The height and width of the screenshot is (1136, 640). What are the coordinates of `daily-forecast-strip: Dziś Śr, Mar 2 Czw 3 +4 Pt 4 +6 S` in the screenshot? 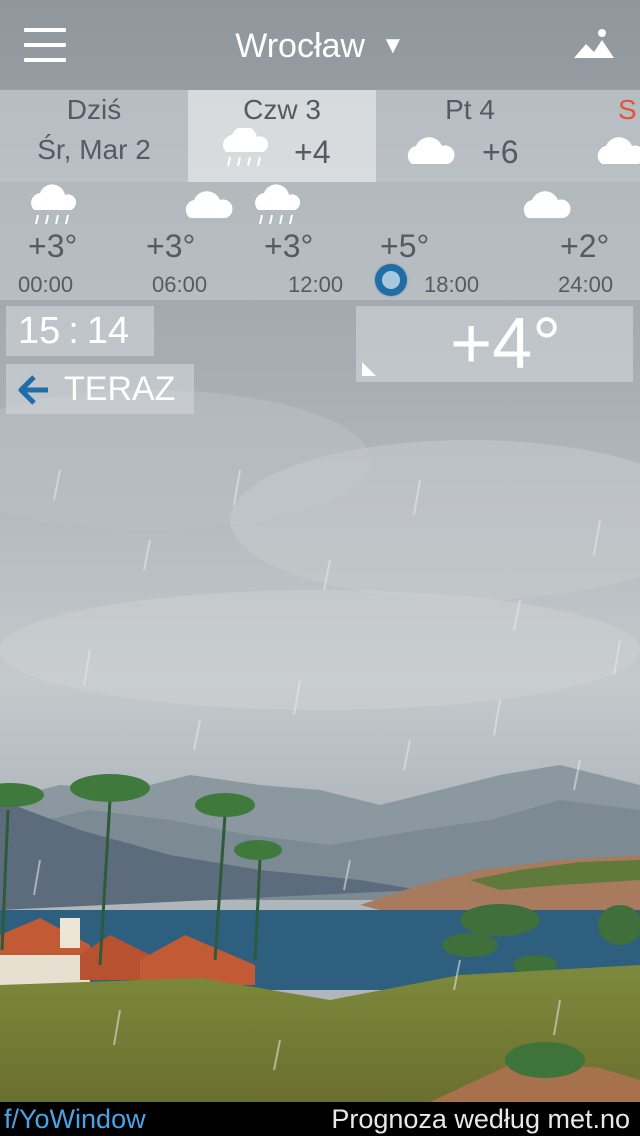 It's located at (320, 136).